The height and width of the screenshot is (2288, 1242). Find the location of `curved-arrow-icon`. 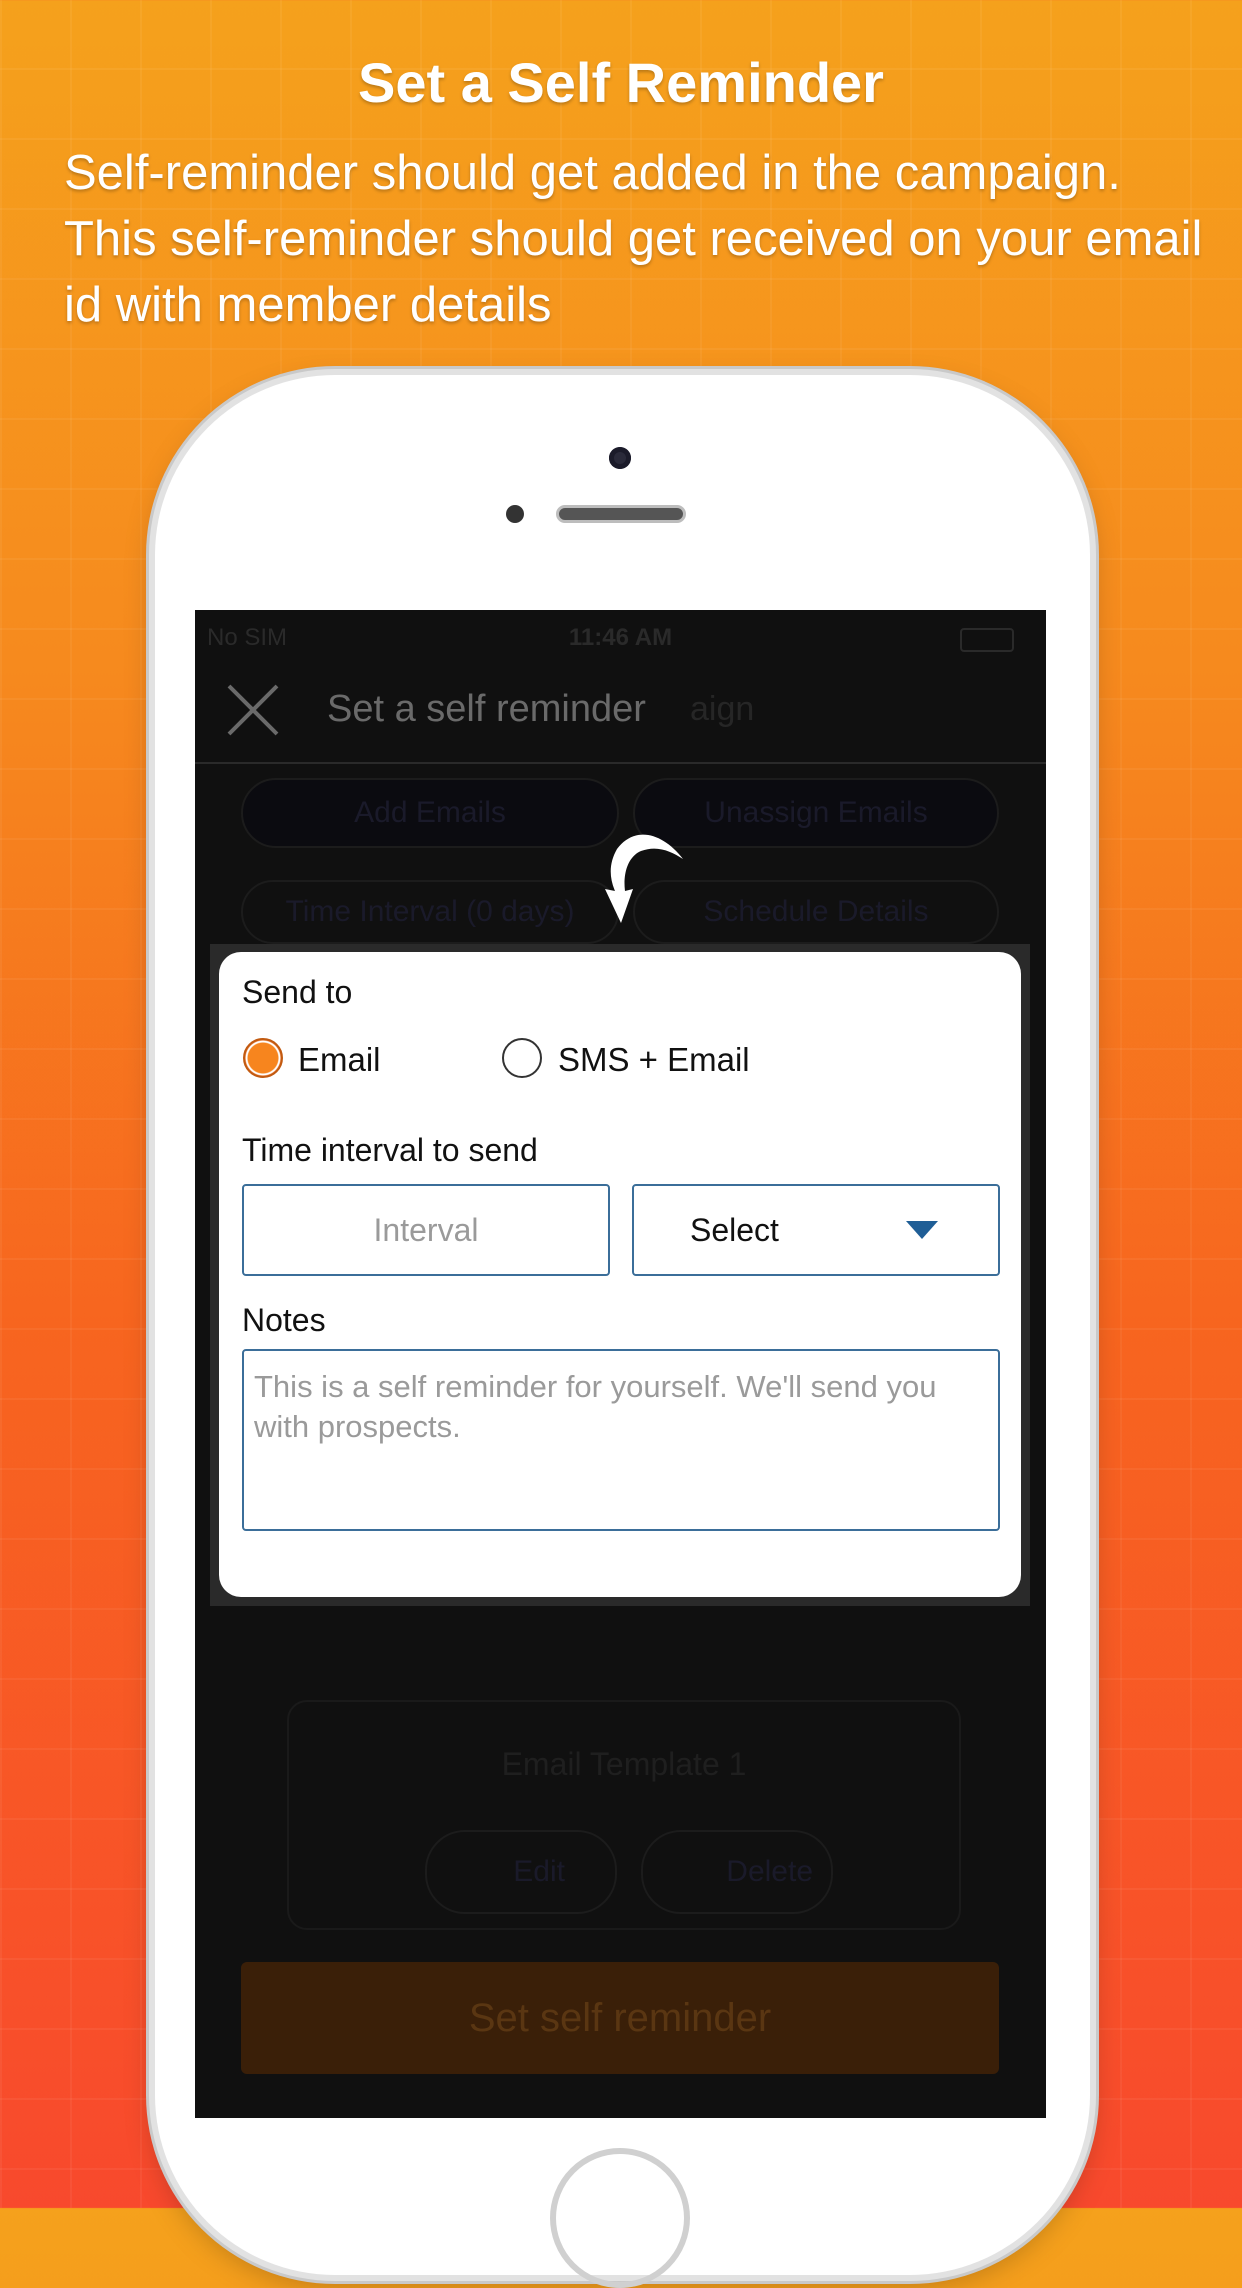

curved-arrow-icon is located at coordinates (644, 878).